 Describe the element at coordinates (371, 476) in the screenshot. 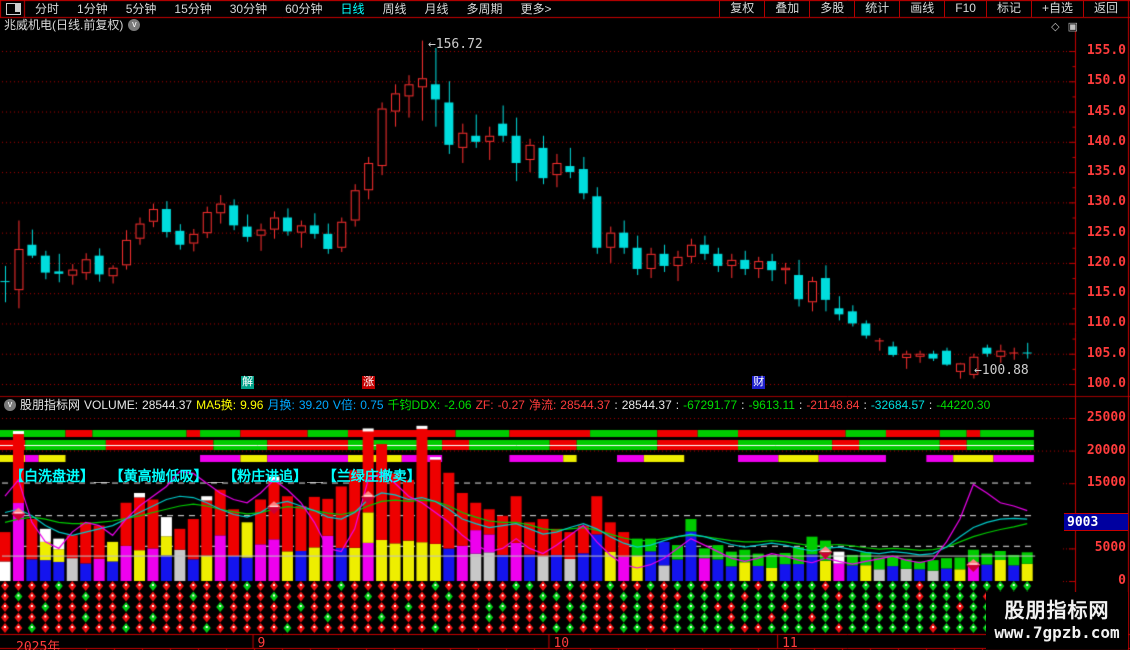

I see `signal-label-3: 【兰绿庄撤卖】` at that location.